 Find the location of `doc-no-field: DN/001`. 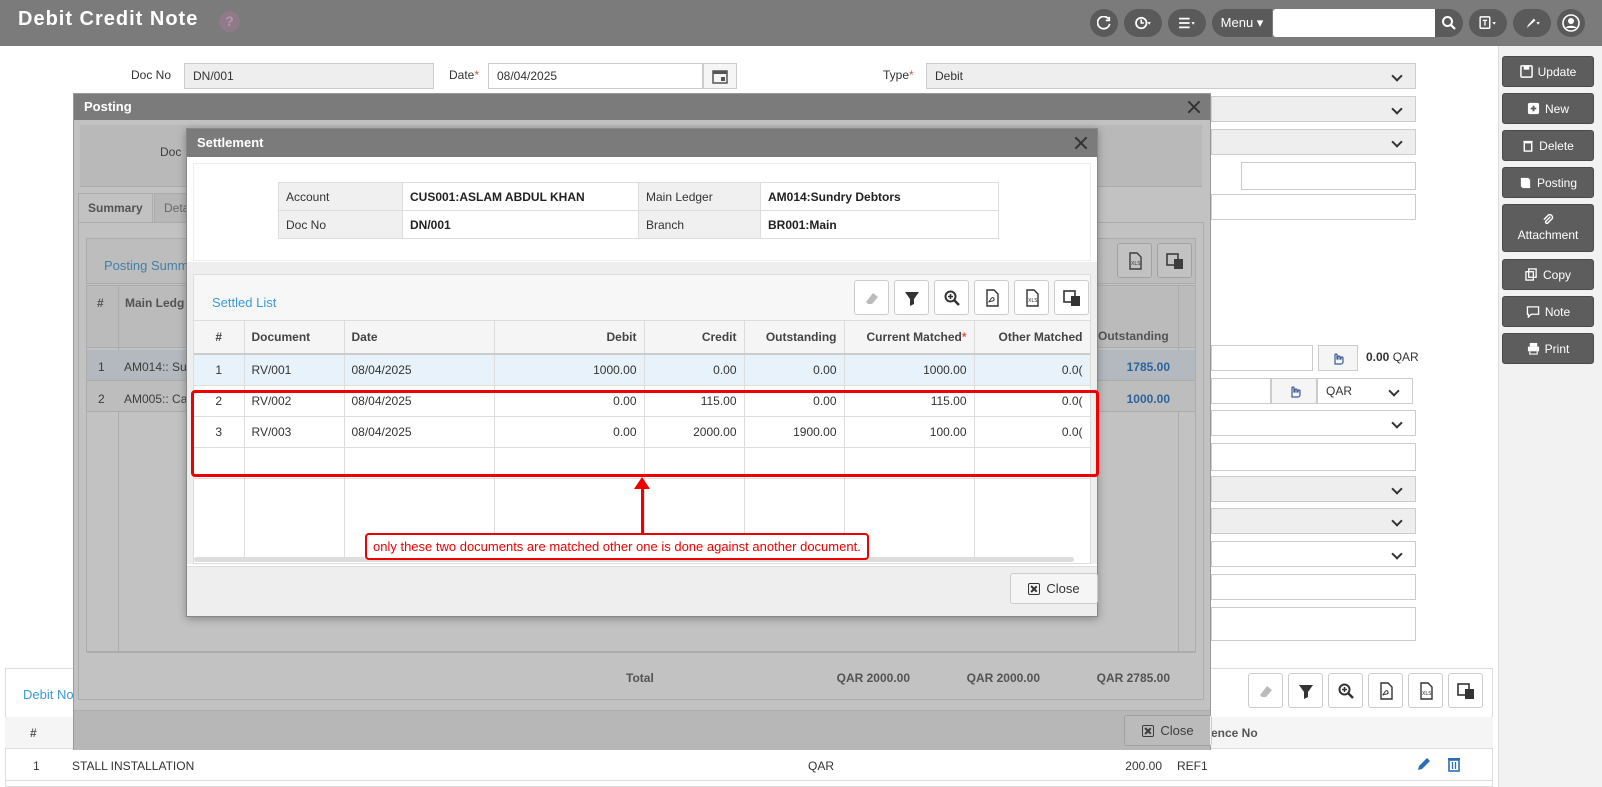

doc-no-field: DN/001 is located at coordinates (309, 76).